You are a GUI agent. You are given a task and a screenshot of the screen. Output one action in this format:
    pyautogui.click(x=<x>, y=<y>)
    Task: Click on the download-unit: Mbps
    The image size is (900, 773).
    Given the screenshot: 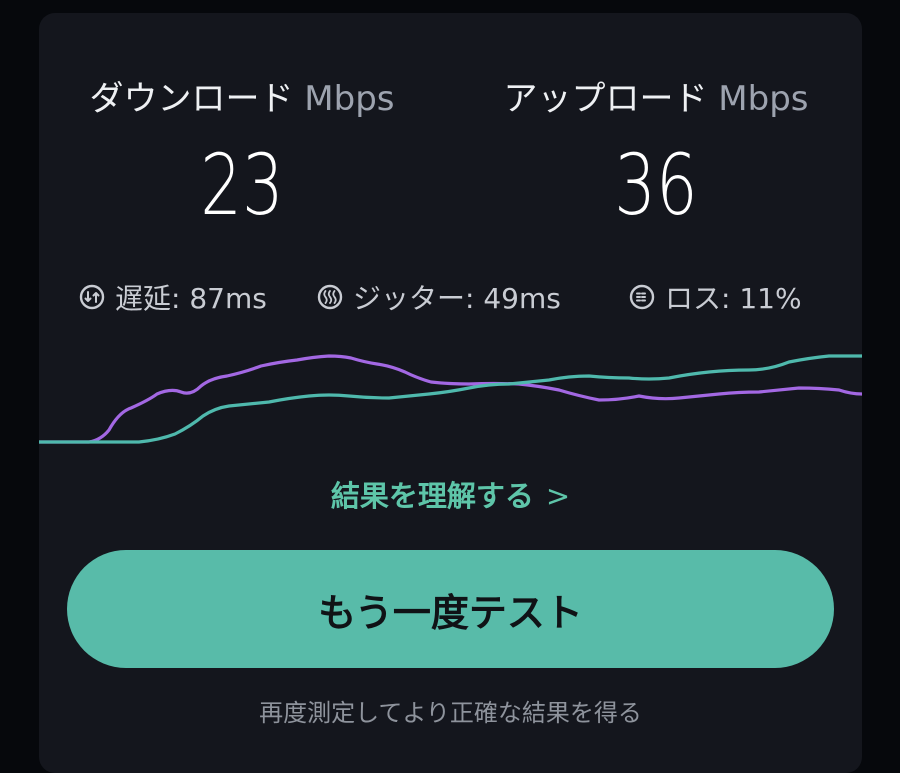 What is the action you would take?
    pyautogui.click(x=349, y=99)
    